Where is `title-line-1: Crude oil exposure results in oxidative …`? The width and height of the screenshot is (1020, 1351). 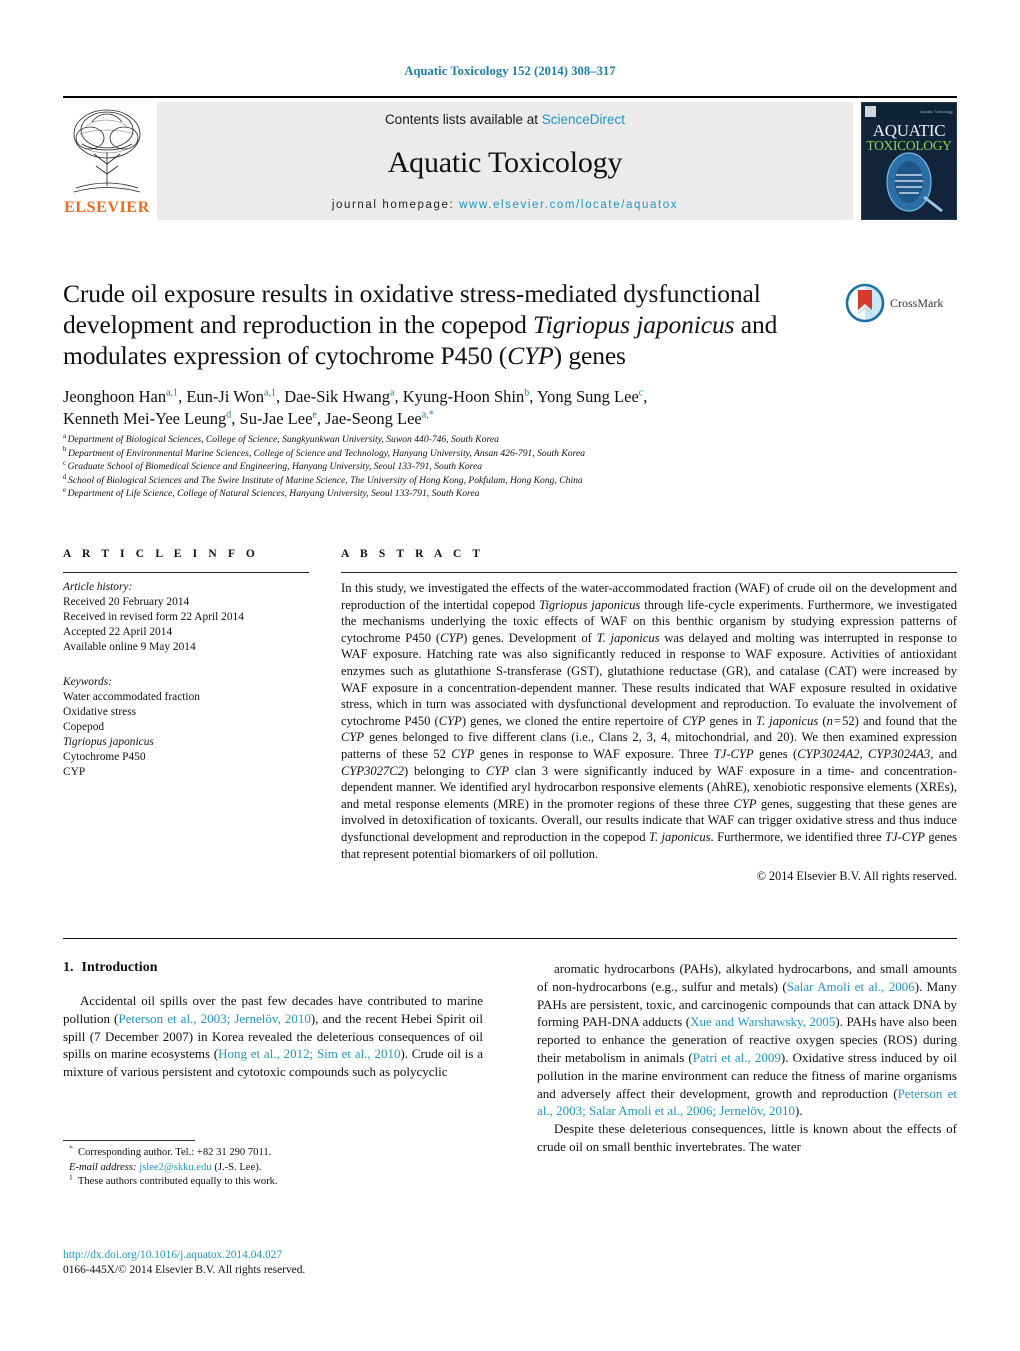 title-line-1: Crude oil exposure results in oxidative … is located at coordinates (412, 293).